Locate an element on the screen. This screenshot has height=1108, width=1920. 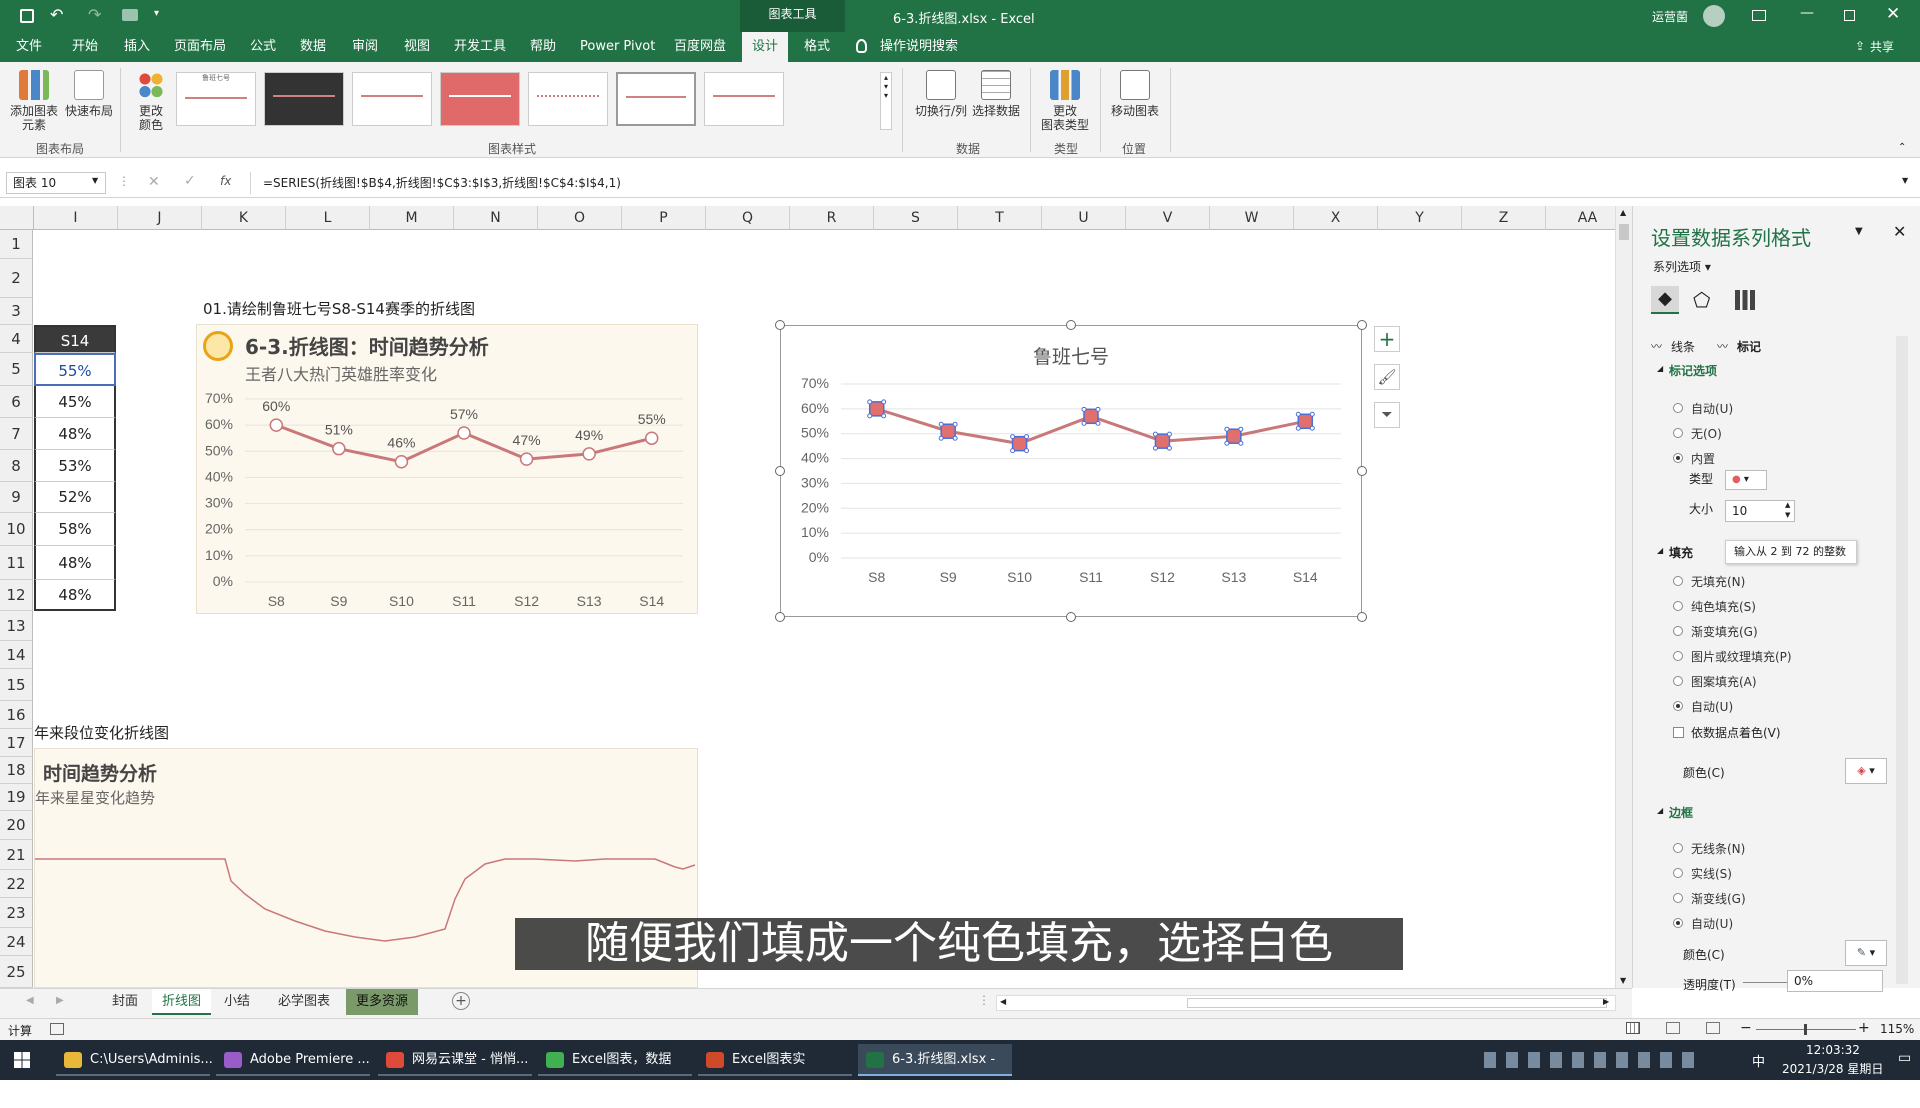
row-header-8: 8 is located at coordinates (16, 466).